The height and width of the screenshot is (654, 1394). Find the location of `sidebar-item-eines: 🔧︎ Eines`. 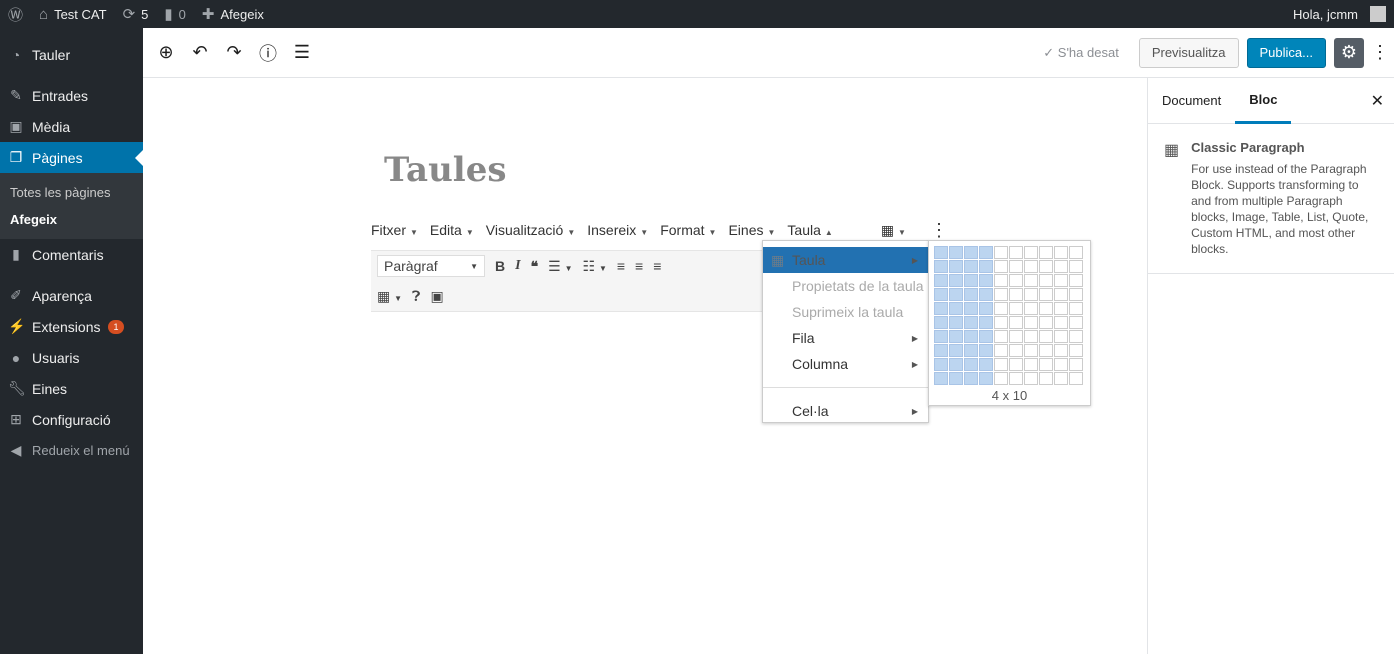

sidebar-item-eines: 🔧︎ Eines is located at coordinates (71, 388).